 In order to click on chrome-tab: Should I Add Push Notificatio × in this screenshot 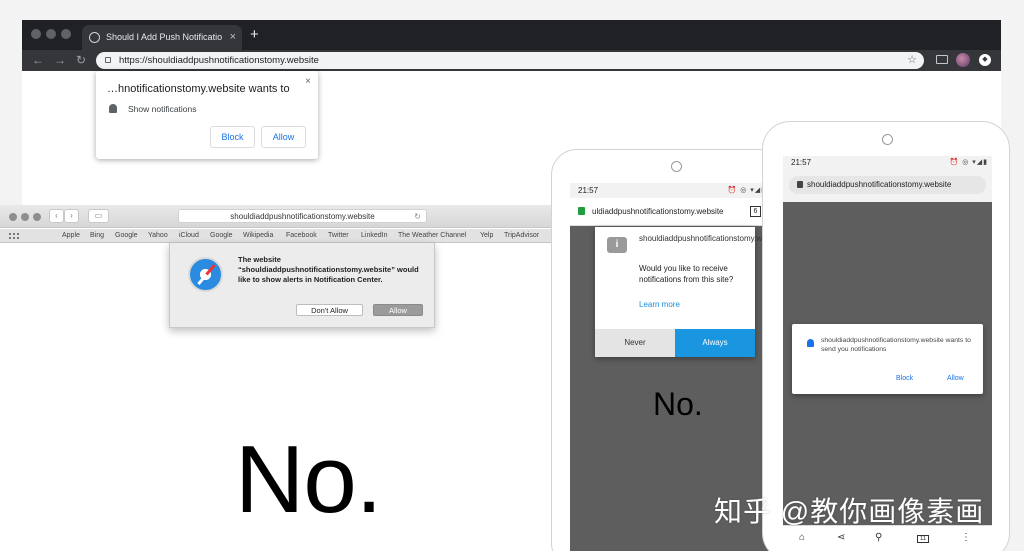, I will do `click(162, 37)`.